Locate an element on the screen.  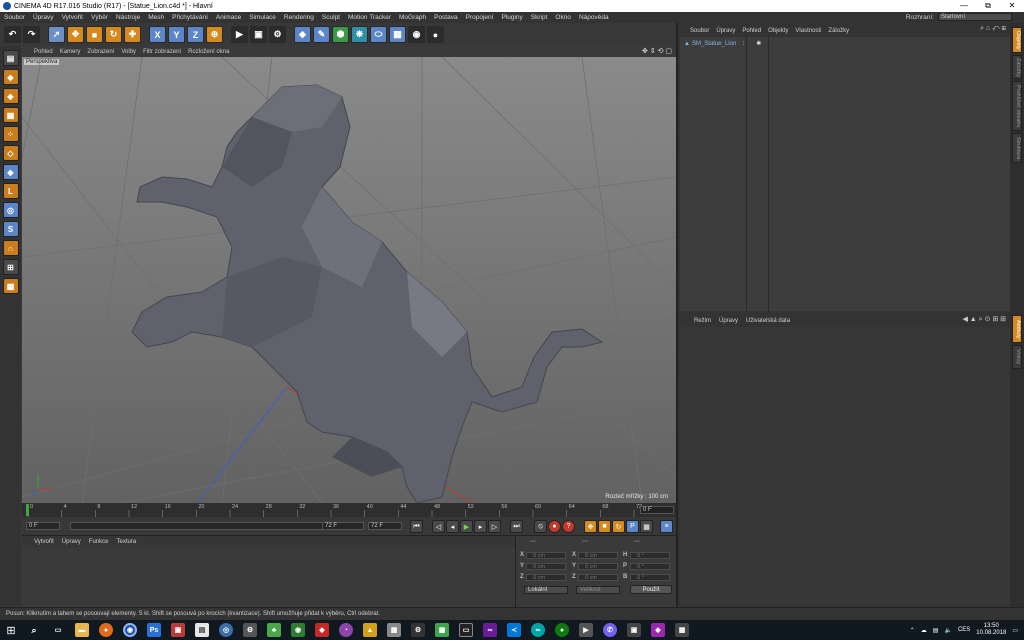
menu-motion-tracker: Motion Tracker is located at coordinates (369, 17).